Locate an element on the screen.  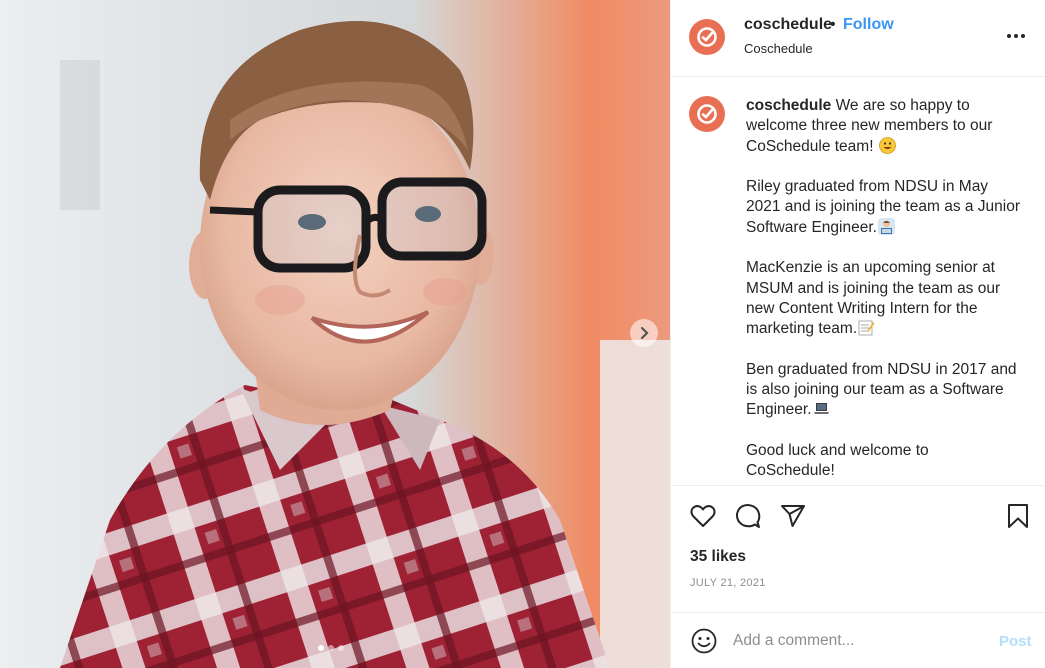
more-horizontal-icon is located at coordinates (1016, 36).